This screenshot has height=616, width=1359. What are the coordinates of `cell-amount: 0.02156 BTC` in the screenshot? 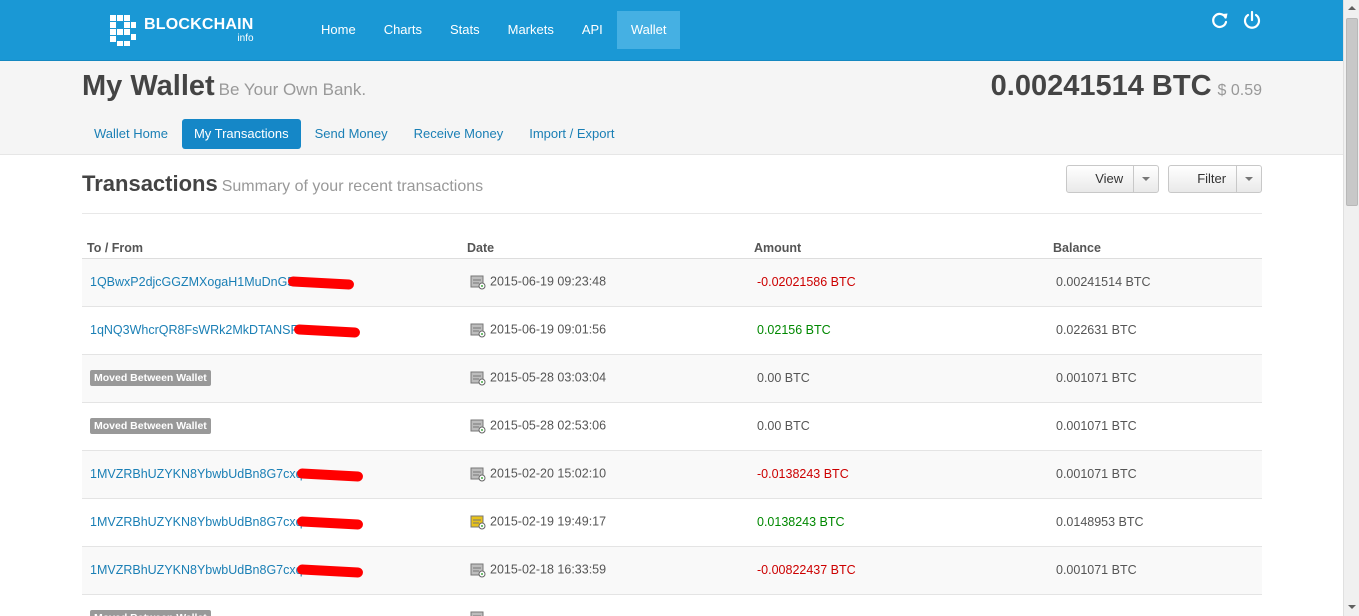 It's located at (898, 330).